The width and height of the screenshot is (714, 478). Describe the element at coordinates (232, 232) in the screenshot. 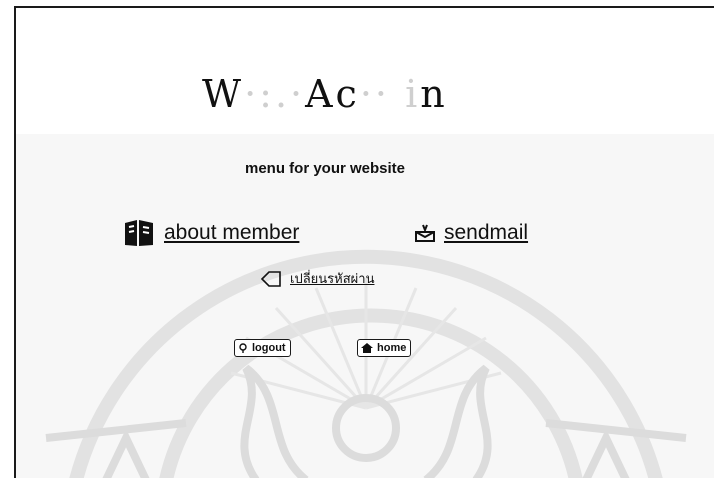

I see `about-member-label: about member` at that location.